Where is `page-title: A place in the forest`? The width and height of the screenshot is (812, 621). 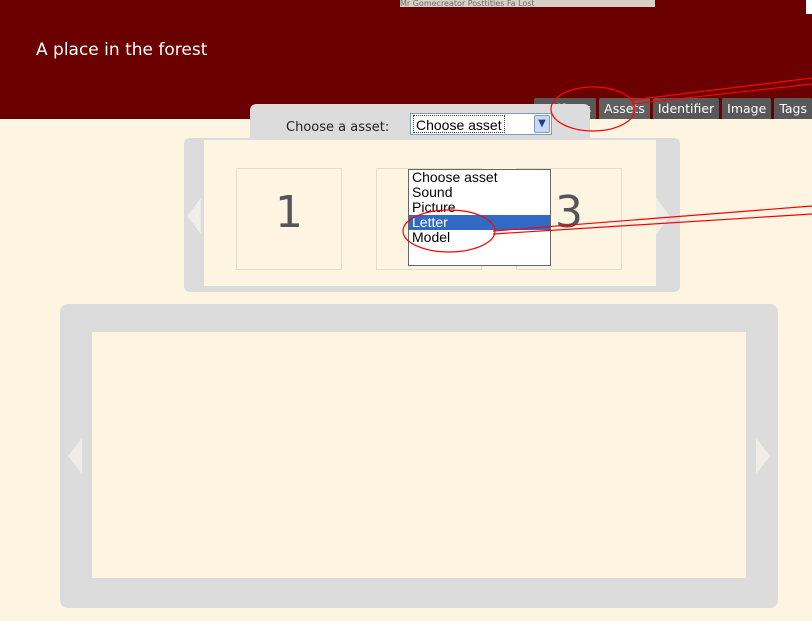 page-title: A place in the forest is located at coordinates (122, 50).